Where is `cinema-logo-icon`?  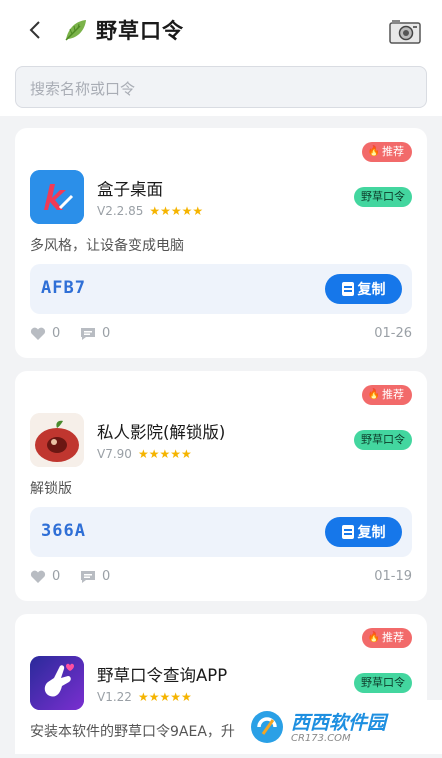
cinema-logo-icon is located at coordinates (57, 440).